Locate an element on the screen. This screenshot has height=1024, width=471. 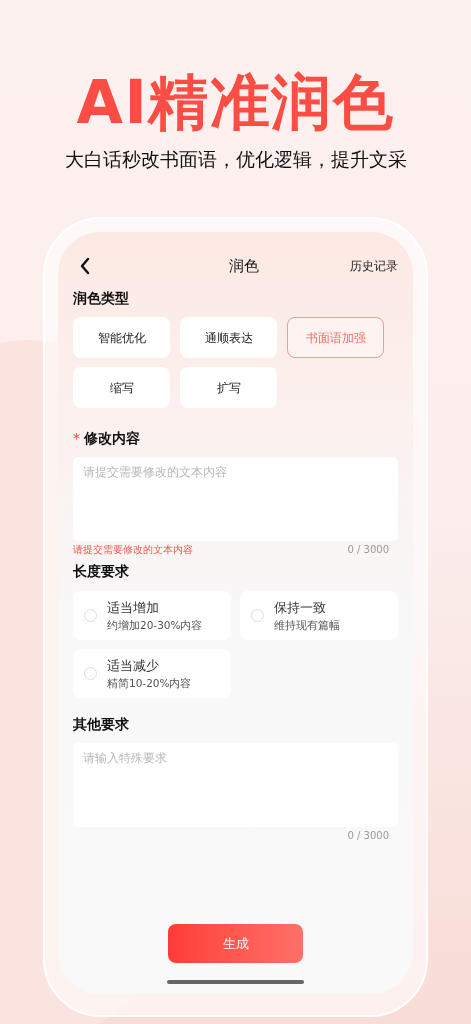
option-description: 精简10-20%内容 is located at coordinates (149, 683).